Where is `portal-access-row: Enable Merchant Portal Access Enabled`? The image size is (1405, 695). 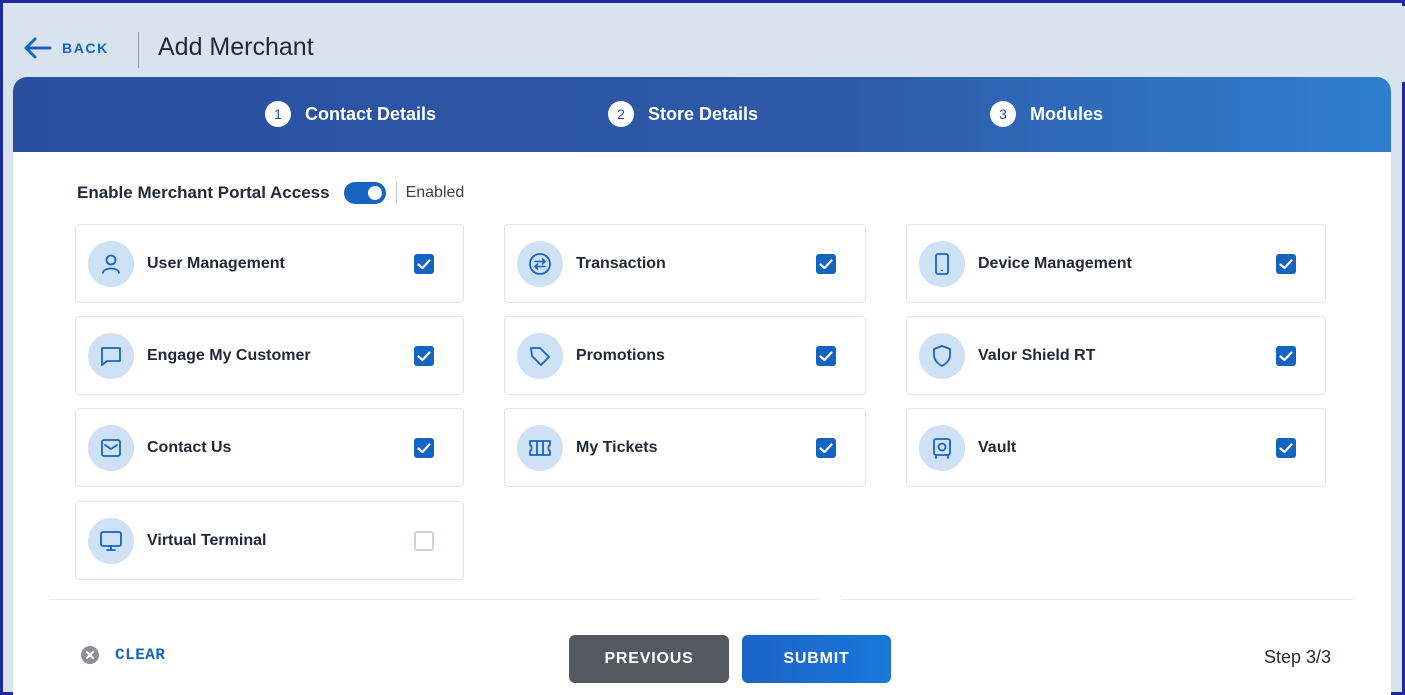 portal-access-row: Enable Merchant Portal Access Enabled is located at coordinates (270, 193).